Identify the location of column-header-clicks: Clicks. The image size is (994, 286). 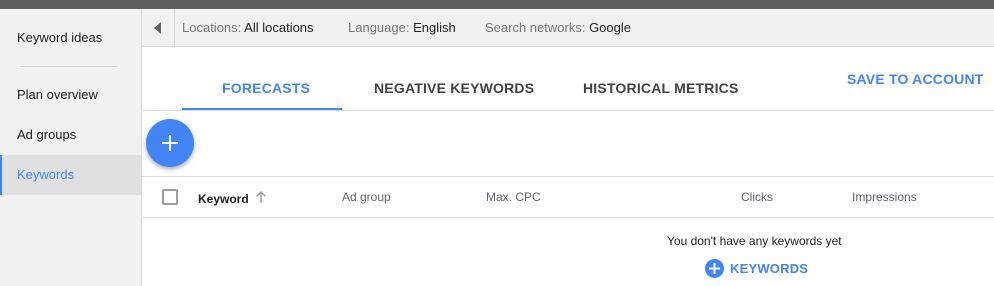
(757, 197).